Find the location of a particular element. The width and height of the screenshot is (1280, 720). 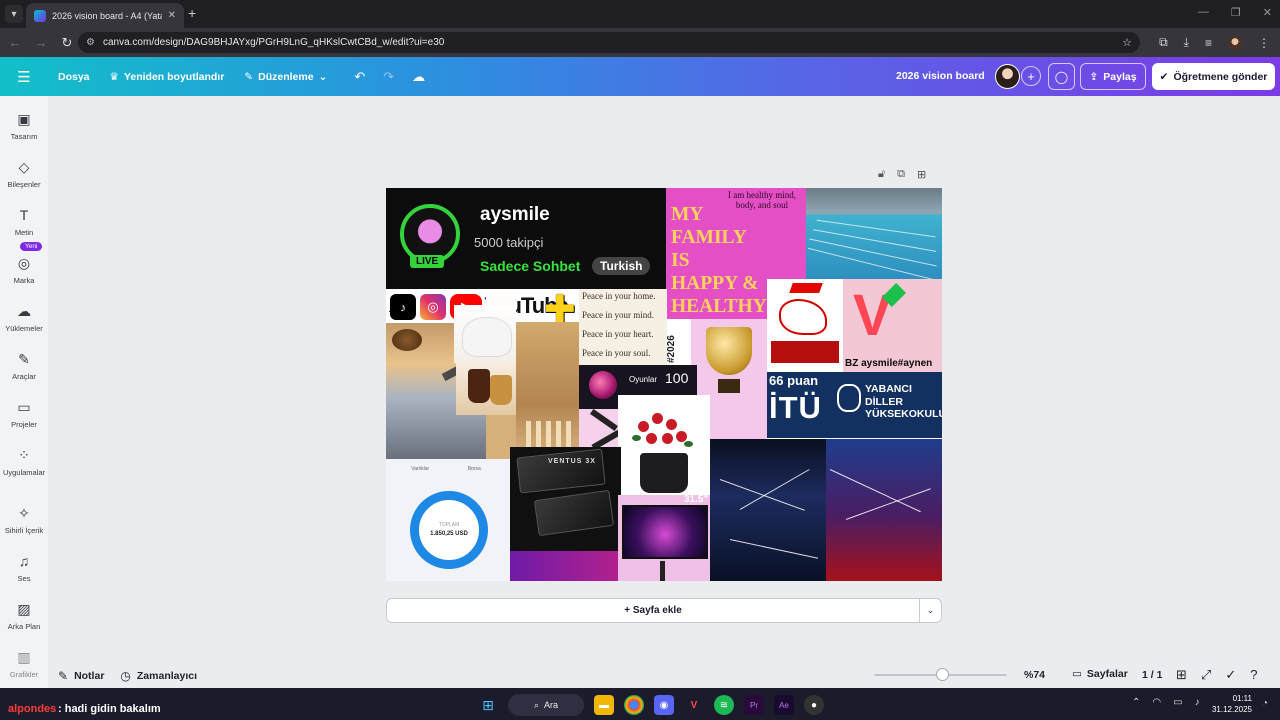

graphics-card-image: VENTUS 3X is located at coordinates (565, 514).